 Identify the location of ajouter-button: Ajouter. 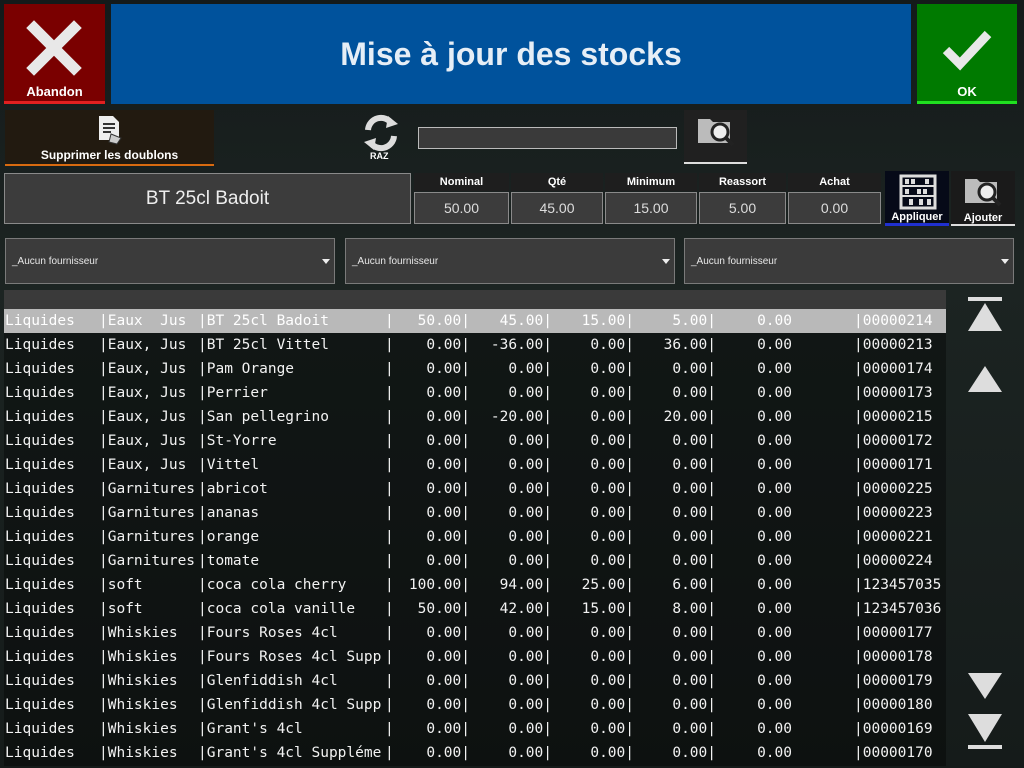
(983, 198).